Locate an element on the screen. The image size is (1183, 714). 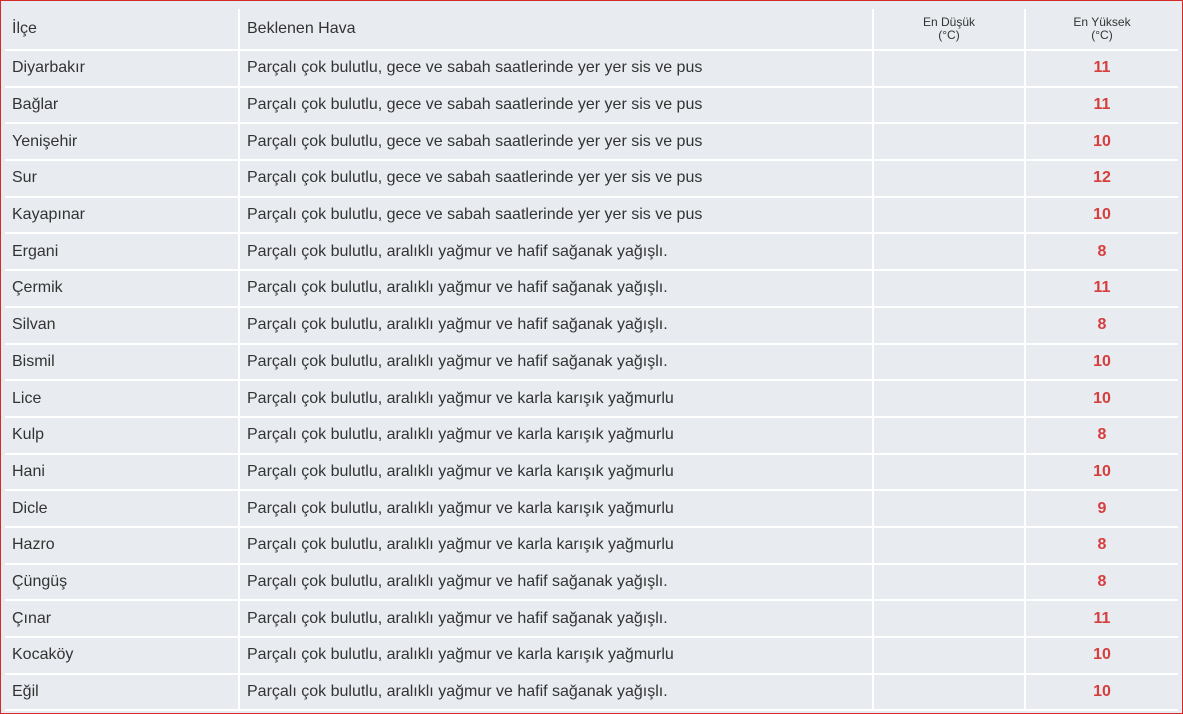
district-cell: Lice is located at coordinates (122, 399).